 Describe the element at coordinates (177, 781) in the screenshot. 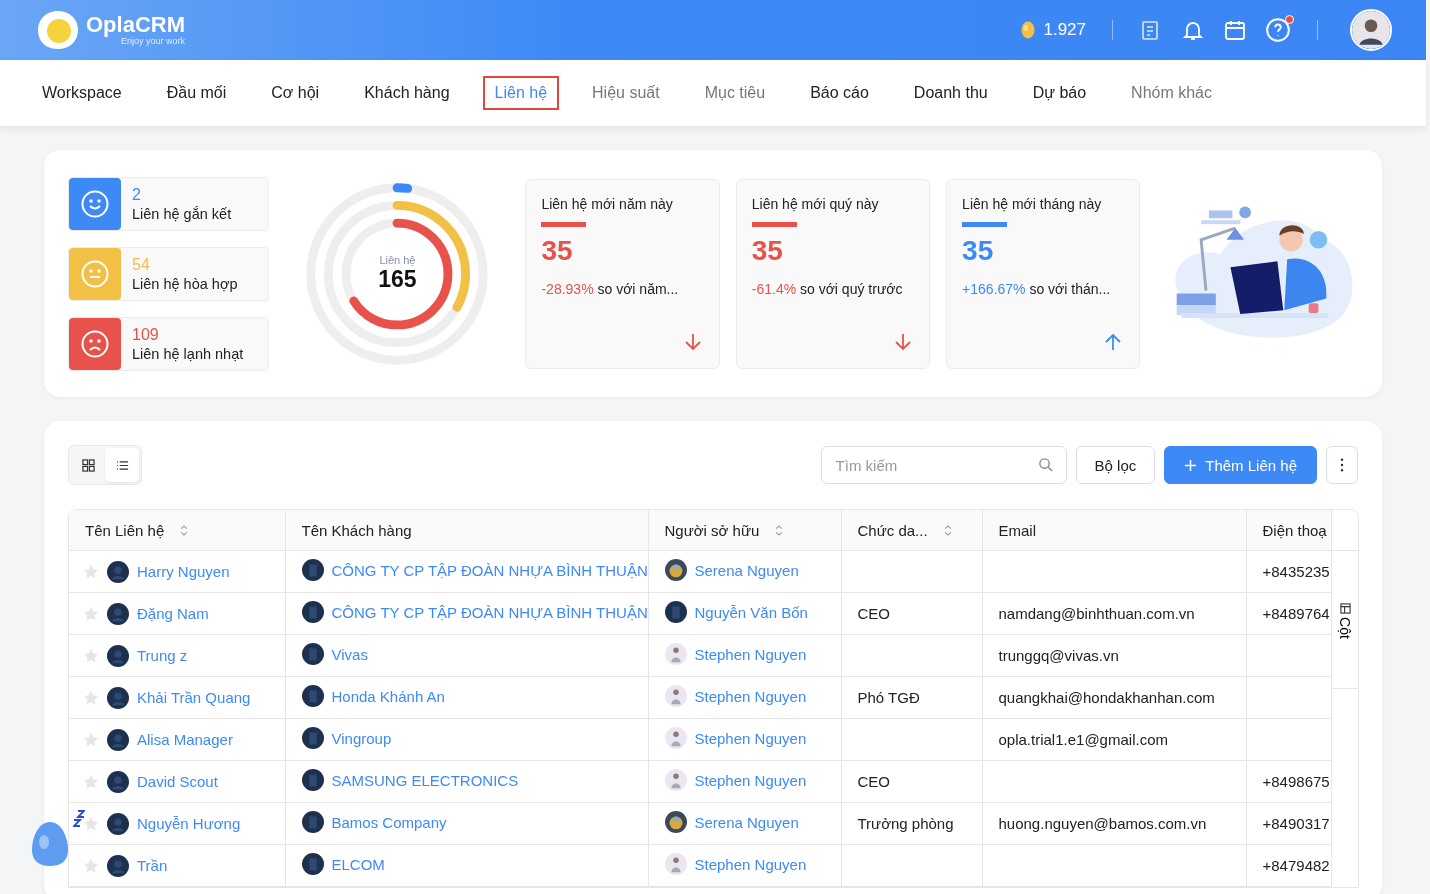

I see `contact-name-link: David Scout` at that location.